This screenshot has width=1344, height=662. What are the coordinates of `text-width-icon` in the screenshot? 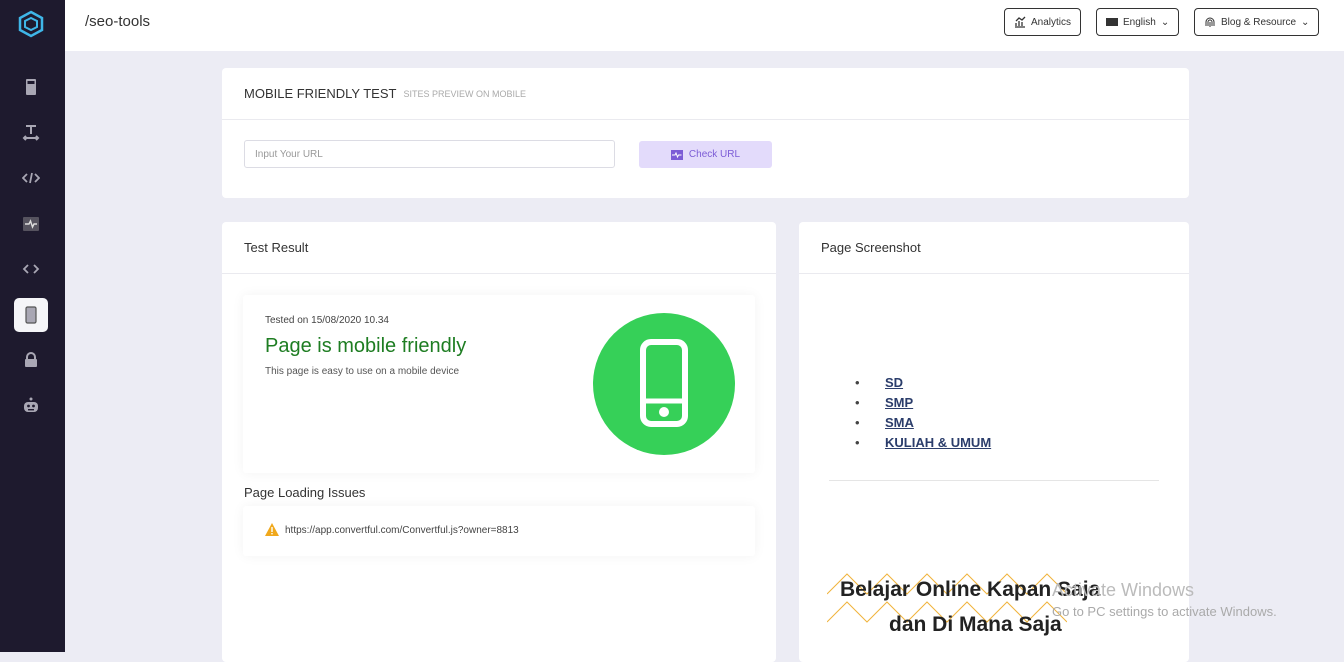 It's located at (31, 133).